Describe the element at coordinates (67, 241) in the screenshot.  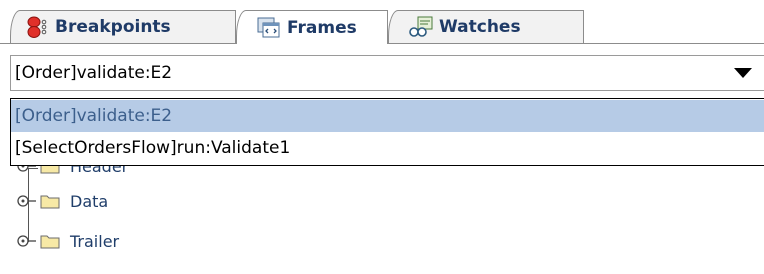
I see `tree-item-trailer: Trailer` at that location.